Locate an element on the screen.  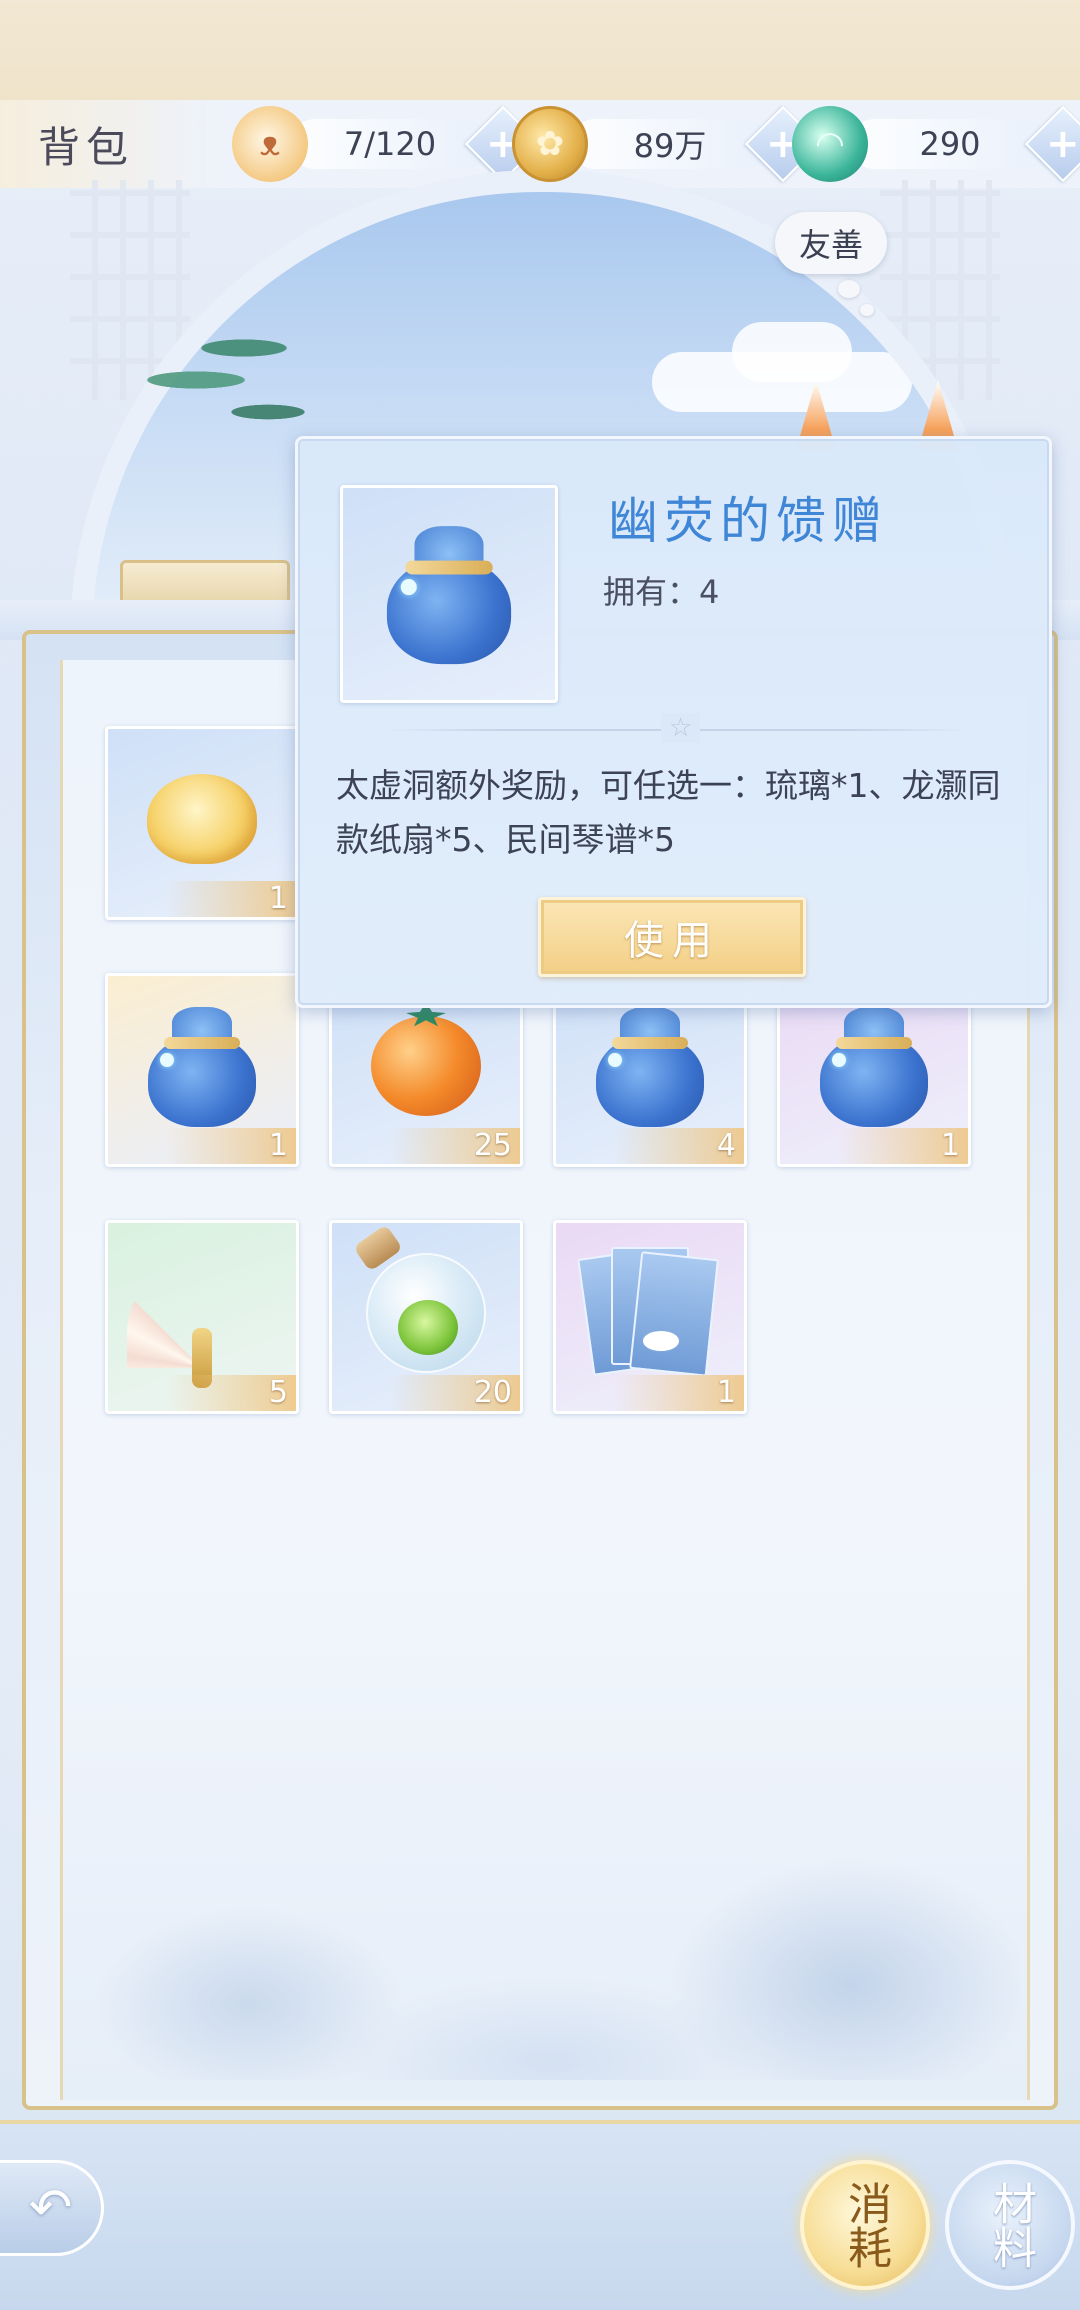
capacity-resource: ᴥ 7/120 + is located at coordinates (387, 144).